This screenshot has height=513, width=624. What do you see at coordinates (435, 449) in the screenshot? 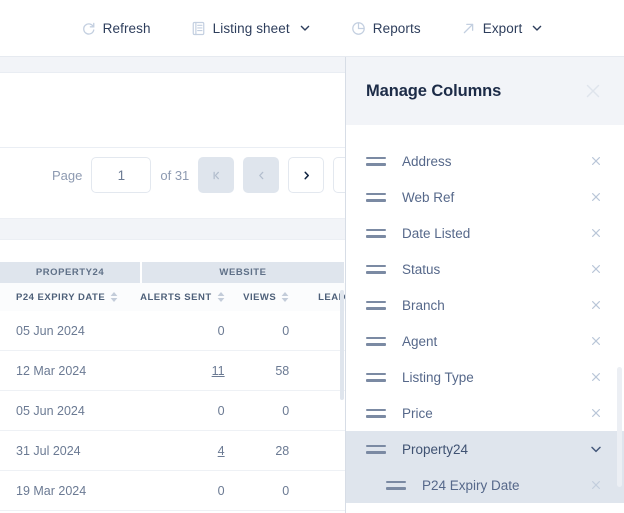
I see `column-group-label: Property24` at bounding box center [435, 449].